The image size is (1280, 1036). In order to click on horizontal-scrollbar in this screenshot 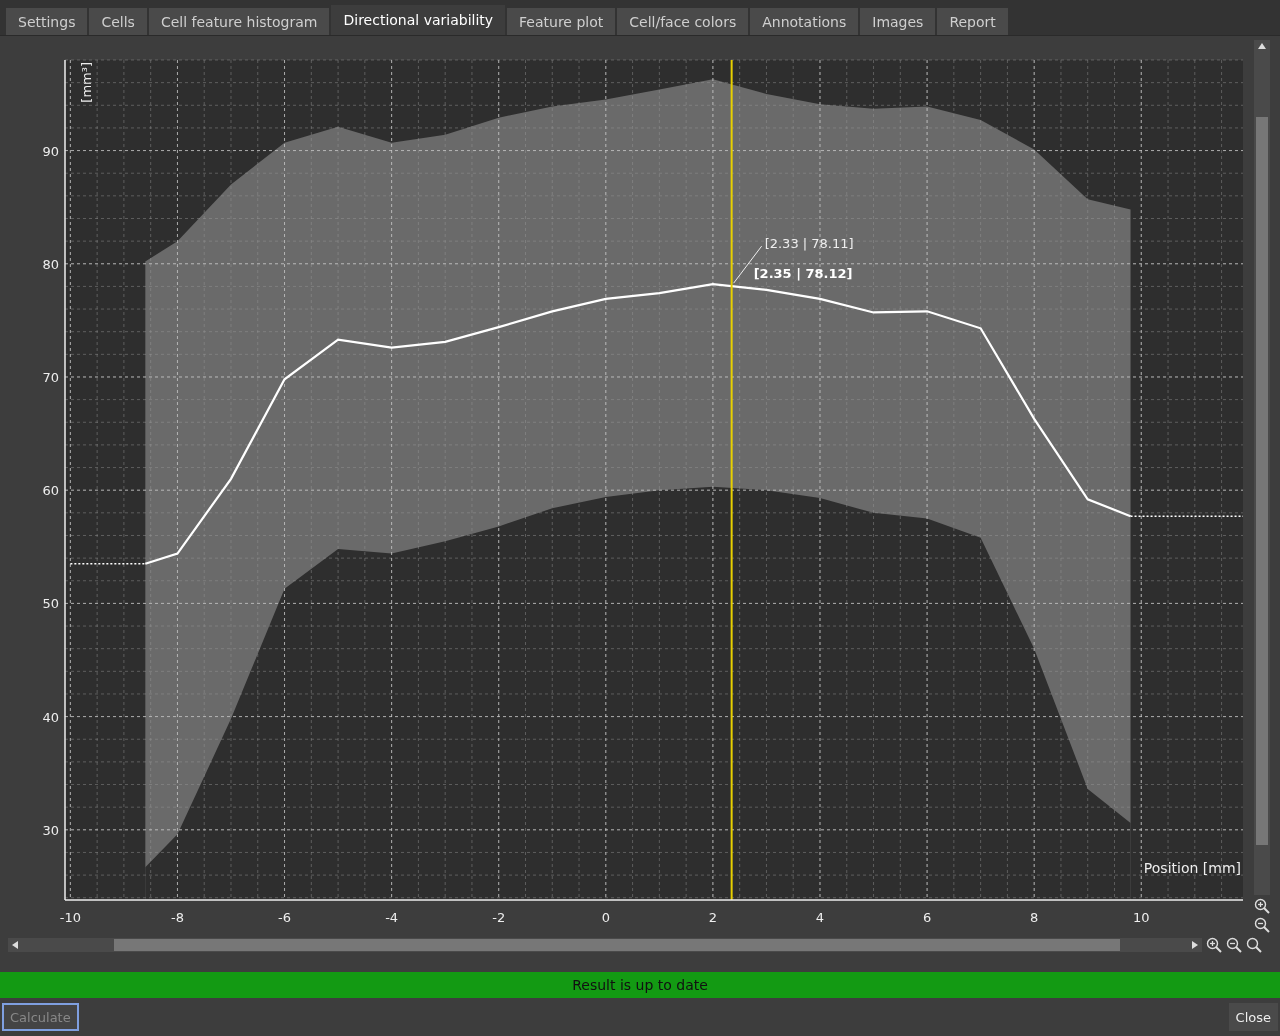, I will do `click(605, 945)`.